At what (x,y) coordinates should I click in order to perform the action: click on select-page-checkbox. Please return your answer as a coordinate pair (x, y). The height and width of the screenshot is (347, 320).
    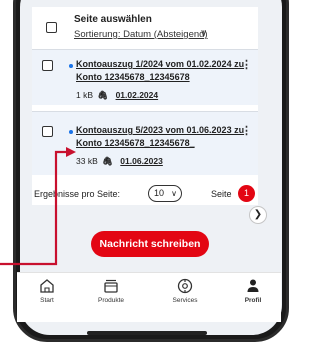
    Looking at the image, I should click on (51, 27).